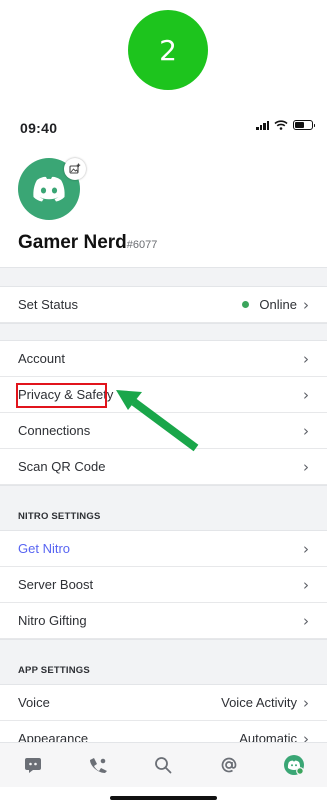 This screenshot has width=327, height=807. I want to click on user-discriminator: #6077, so click(142, 245).